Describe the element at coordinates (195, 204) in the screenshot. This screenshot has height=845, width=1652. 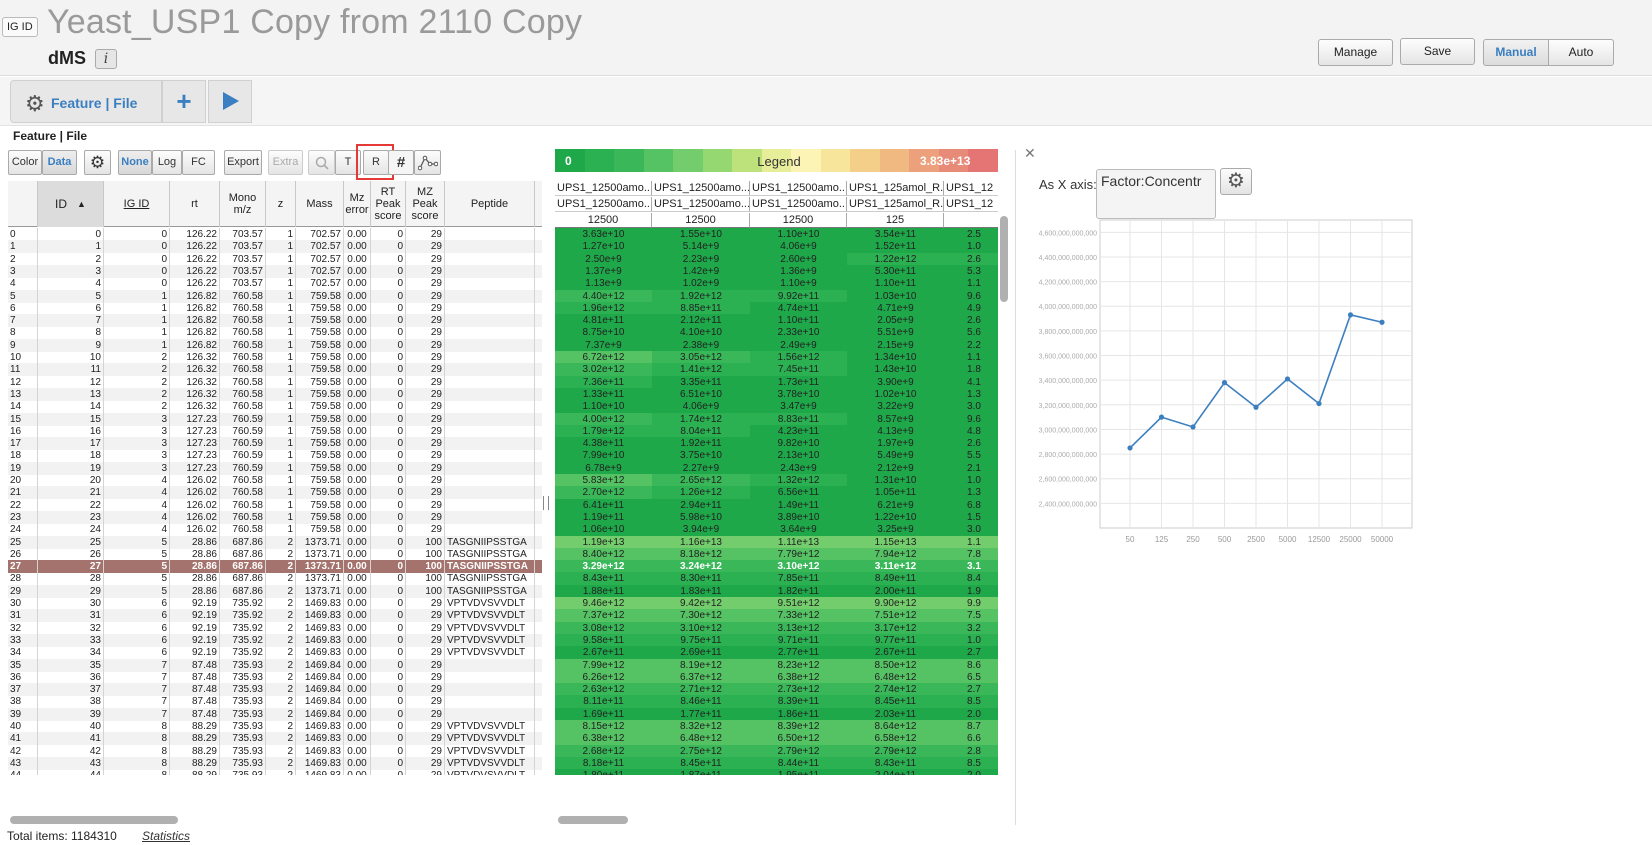
I see `column-header: rt` at that location.